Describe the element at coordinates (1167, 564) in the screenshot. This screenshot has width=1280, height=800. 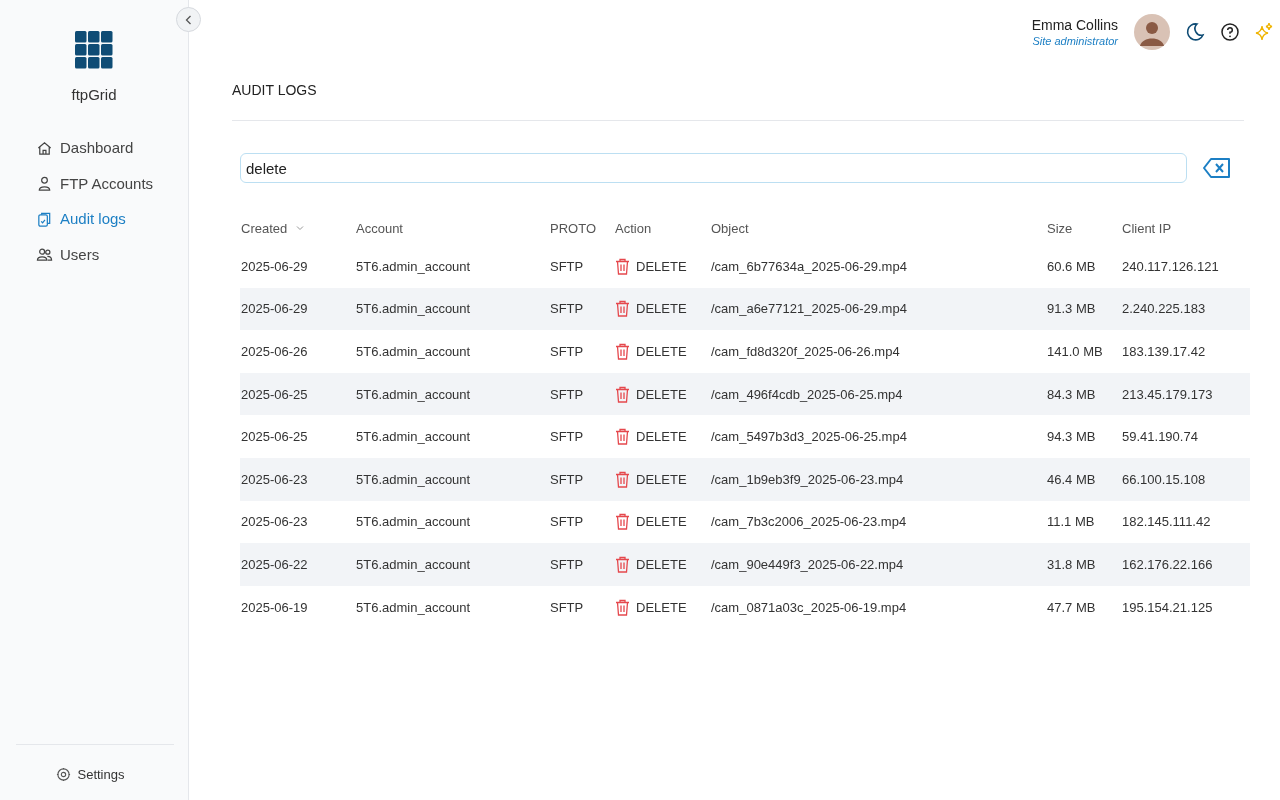
I see `table-cell: 162.176.22.166` at that location.